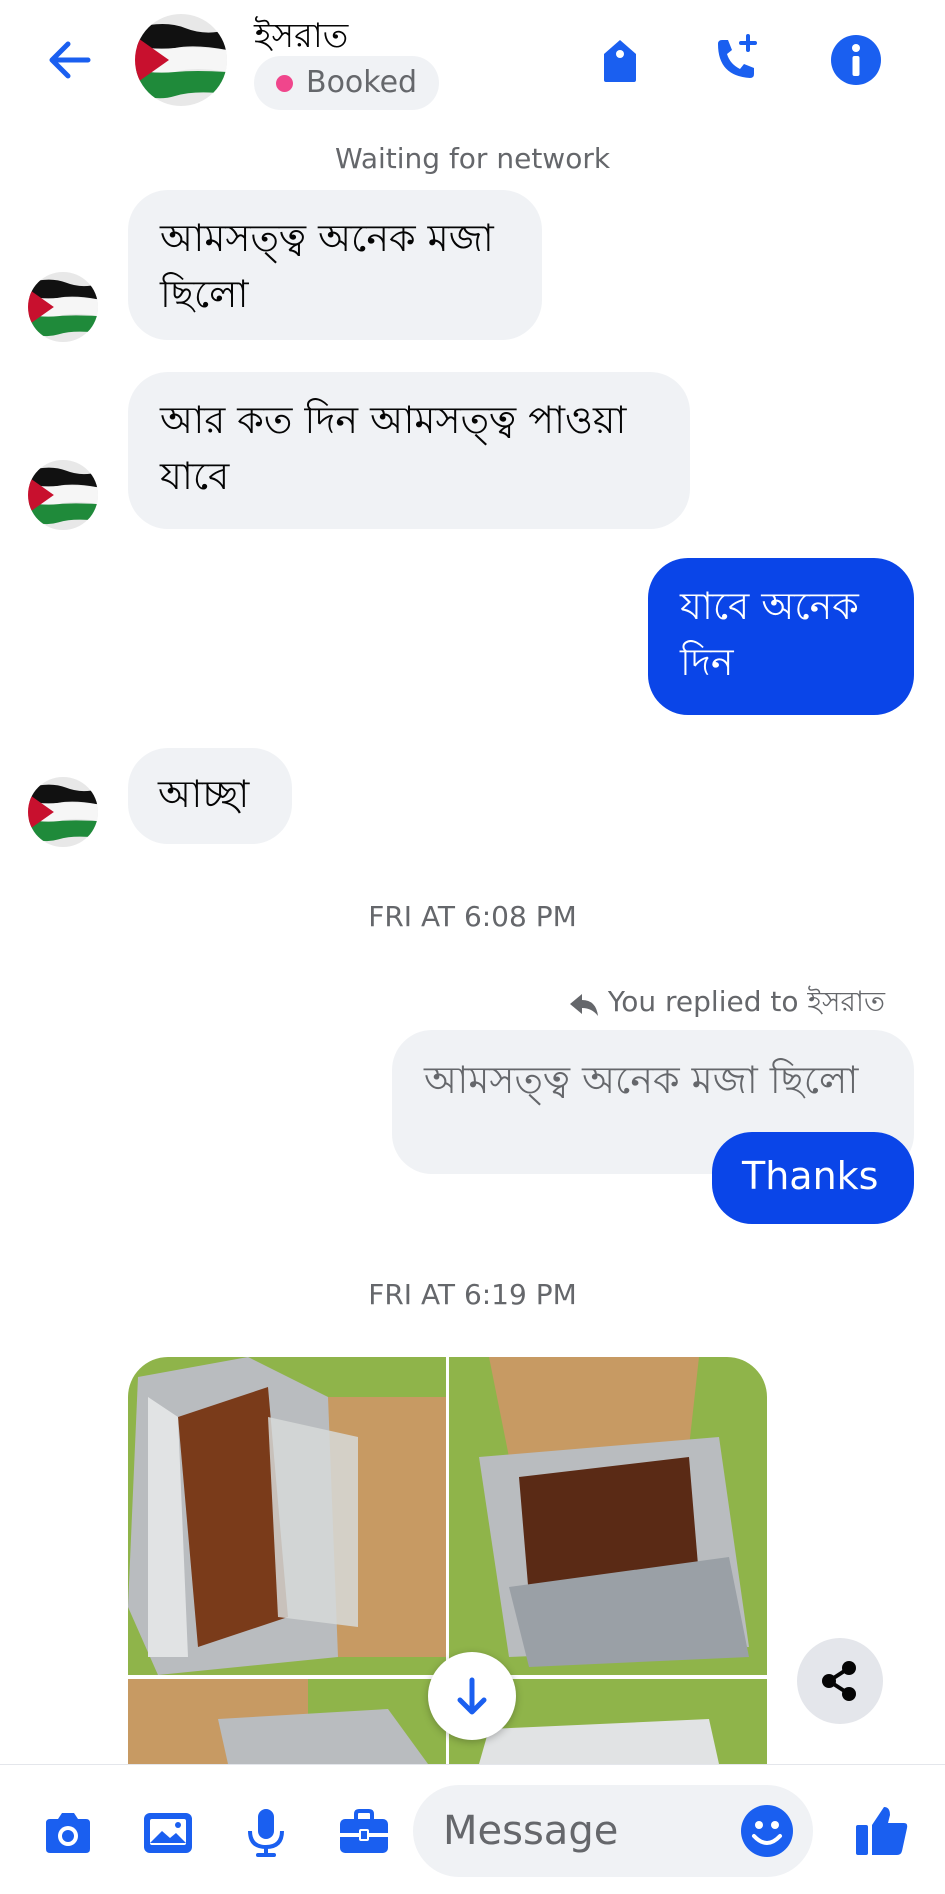 The height and width of the screenshot is (1894, 945). Describe the element at coordinates (769, 606) in the screenshot. I see `message-line: যাবে অনেক` at that location.